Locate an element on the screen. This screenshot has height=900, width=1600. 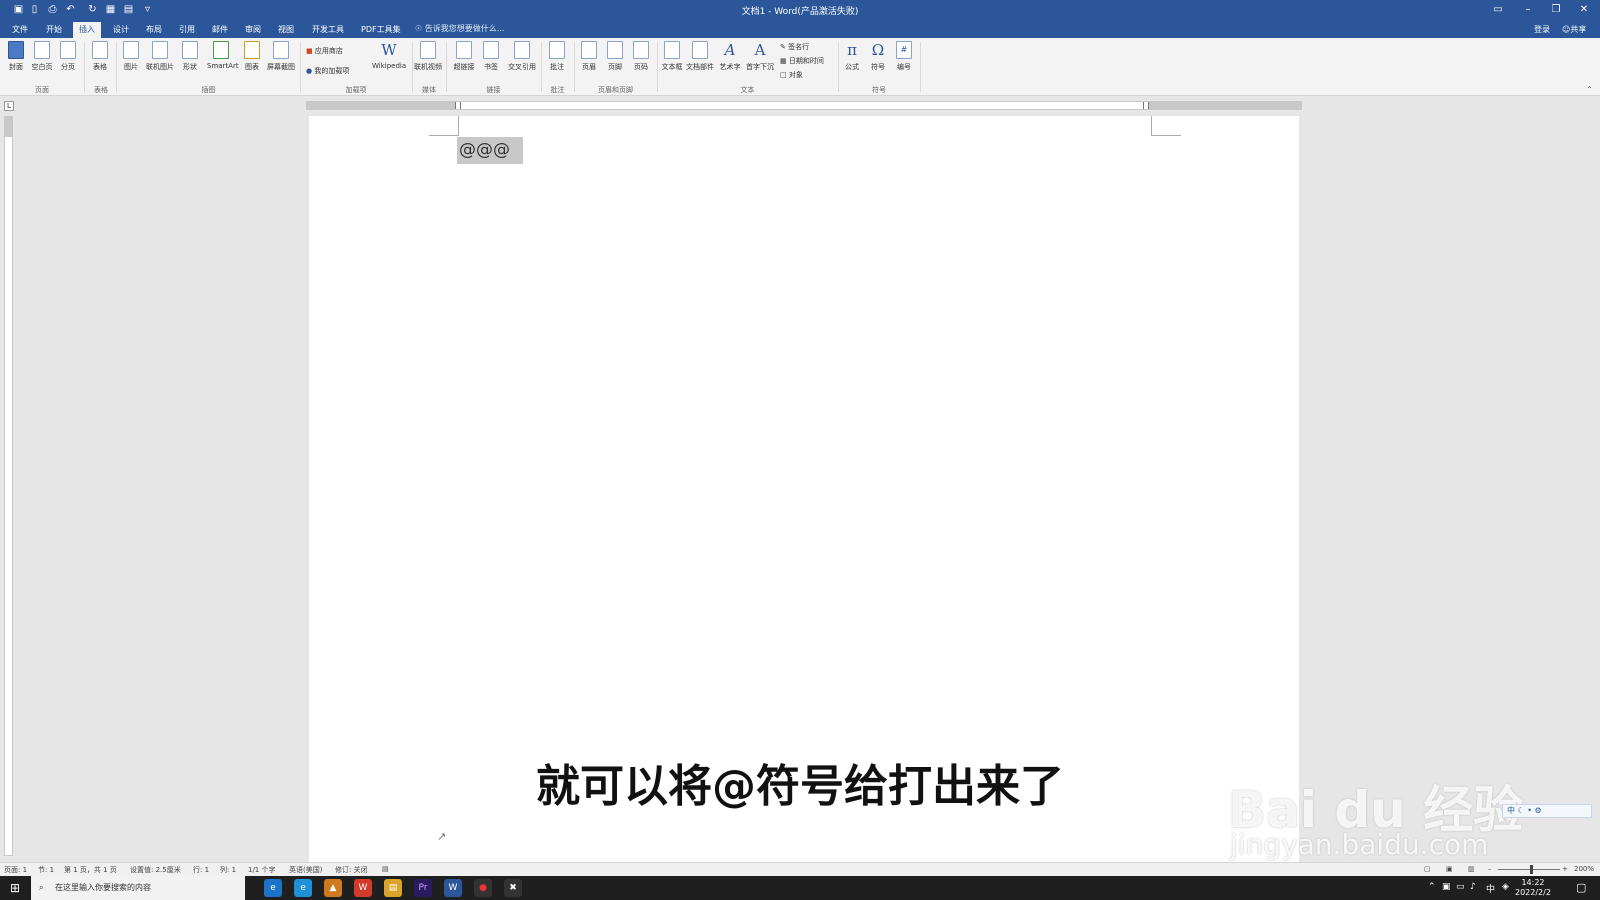
picture-button: 图片 is located at coordinates (131, 56).